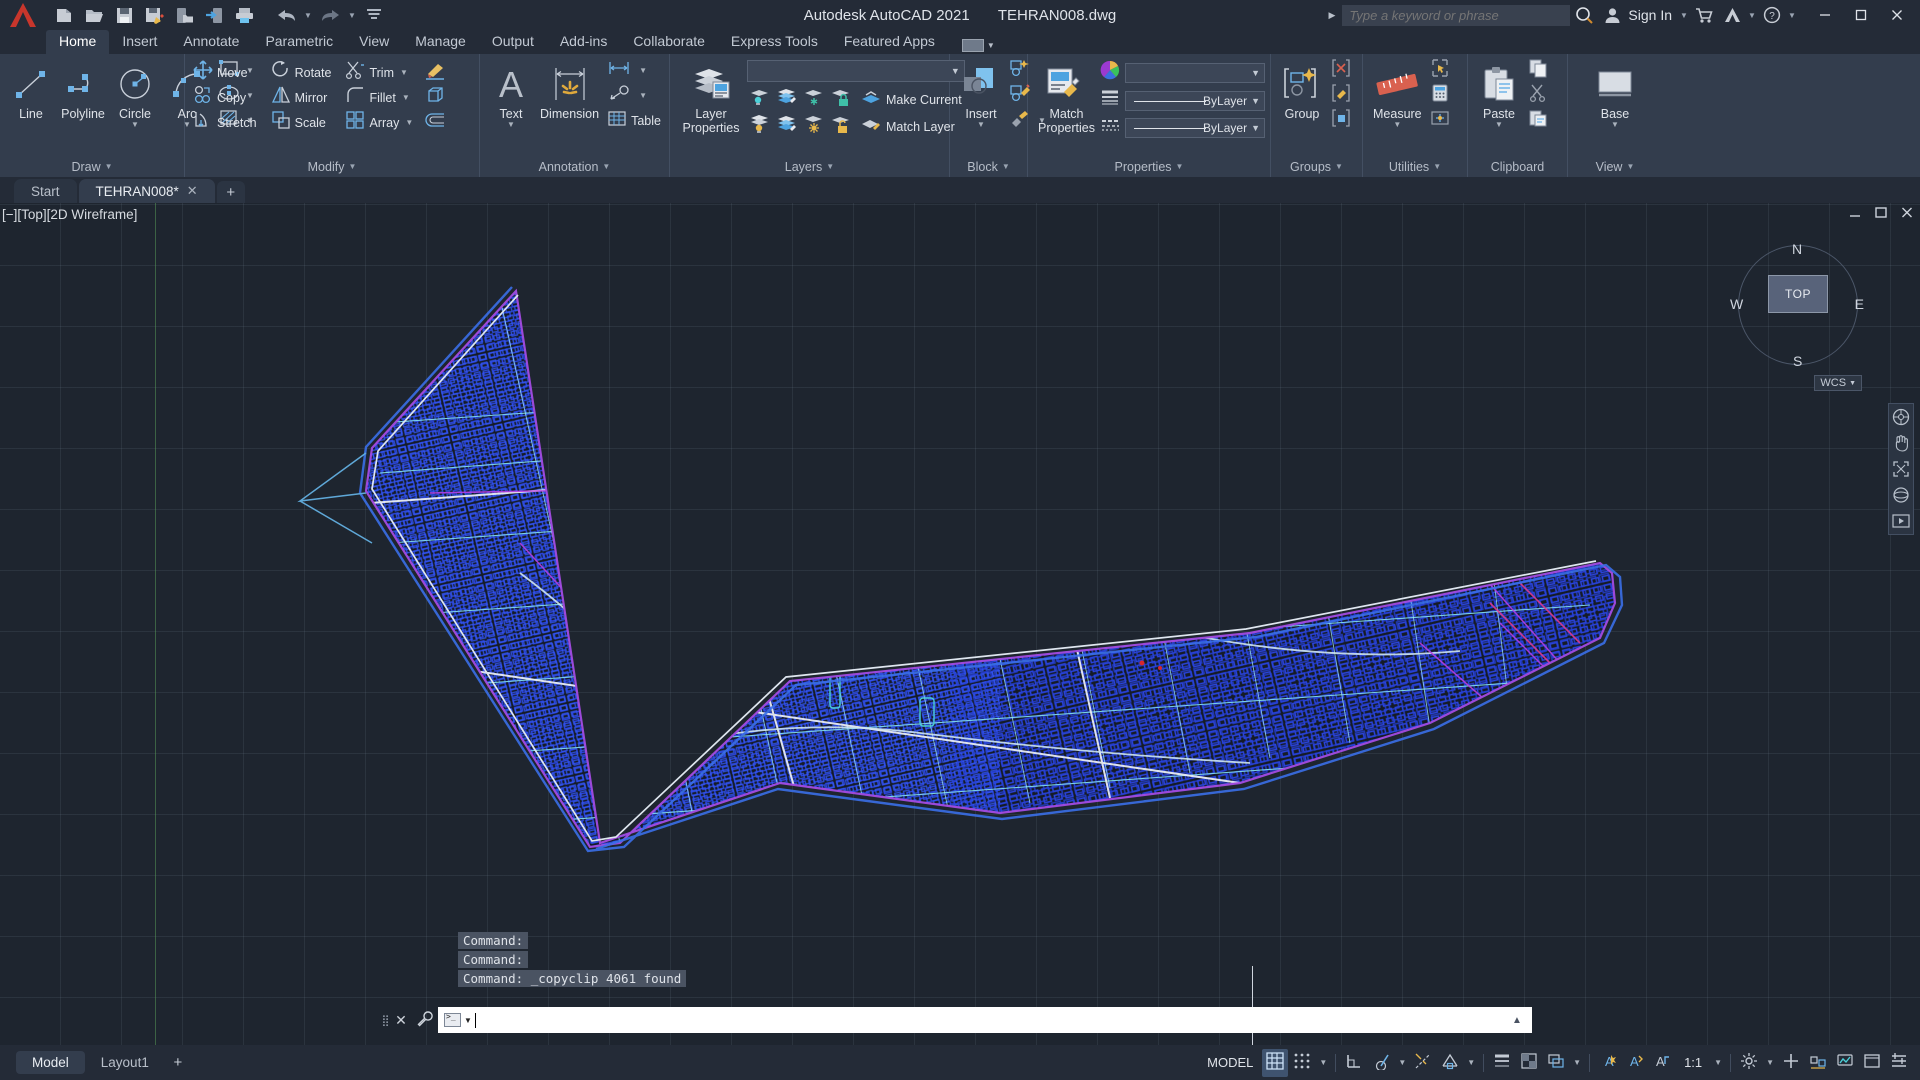 This screenshot has height=1080, width=1920. What do you see at coordinates (332, 166) in the screenshot?
I see `panel-title-modify: Modify ▼` at bounding box center [332, 166].